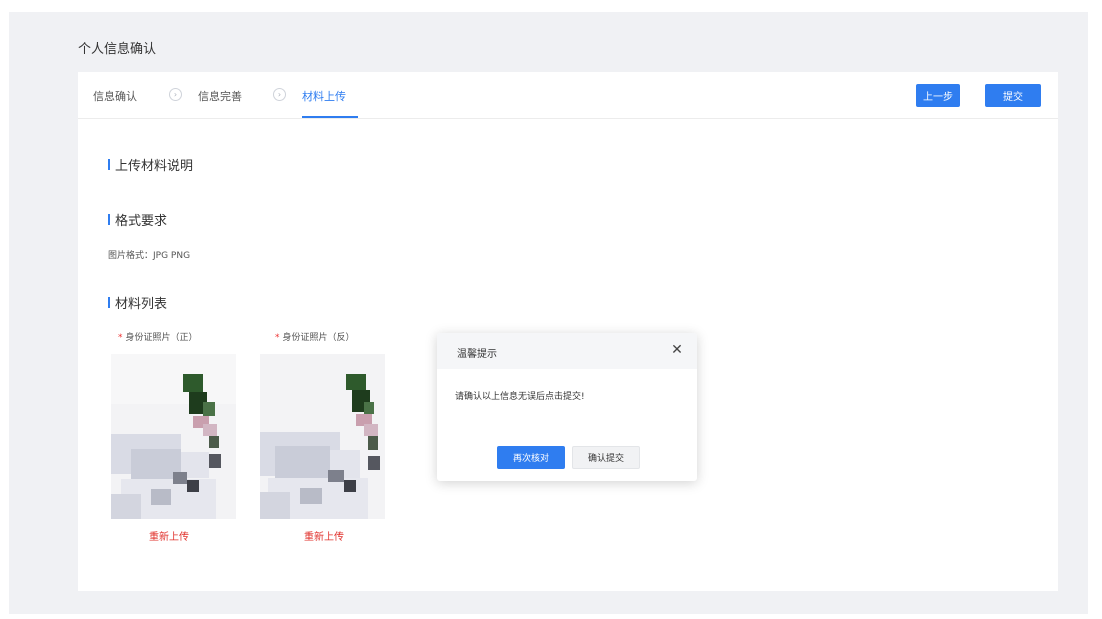 This screenshot has height=619, width=1102. What do you see at coordinates (154, 166) in the screenshot?
I see `section-title: 上传材料说明` at bounding box center [154, 166].